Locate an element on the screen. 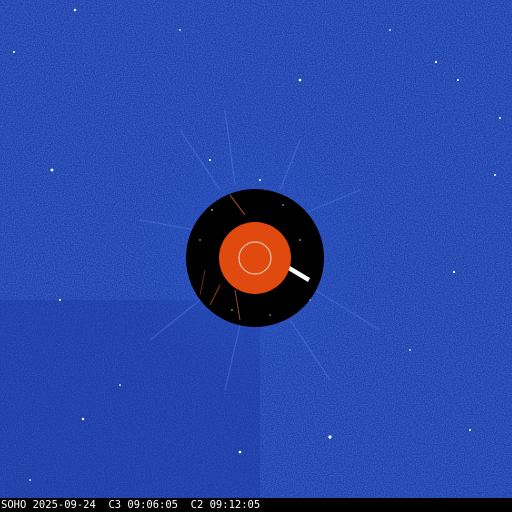  sun-disk-icon is located at coordinates (255, 258).